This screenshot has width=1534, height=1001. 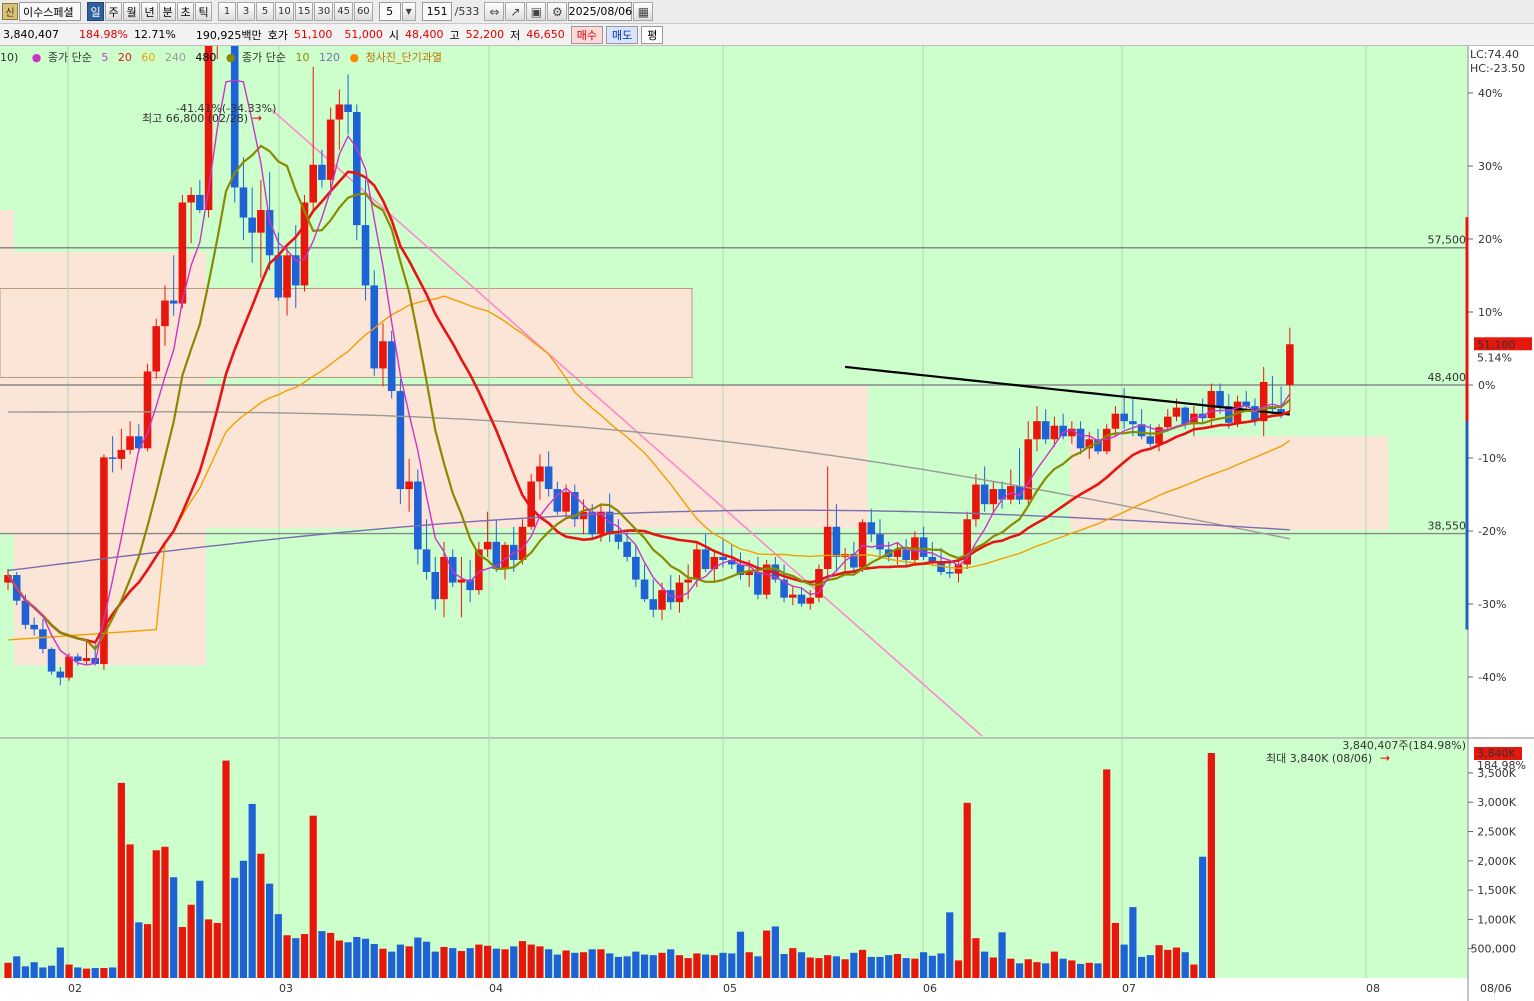 I want to click on pct-tick-label: 0%, so click(x=1486, y=385).